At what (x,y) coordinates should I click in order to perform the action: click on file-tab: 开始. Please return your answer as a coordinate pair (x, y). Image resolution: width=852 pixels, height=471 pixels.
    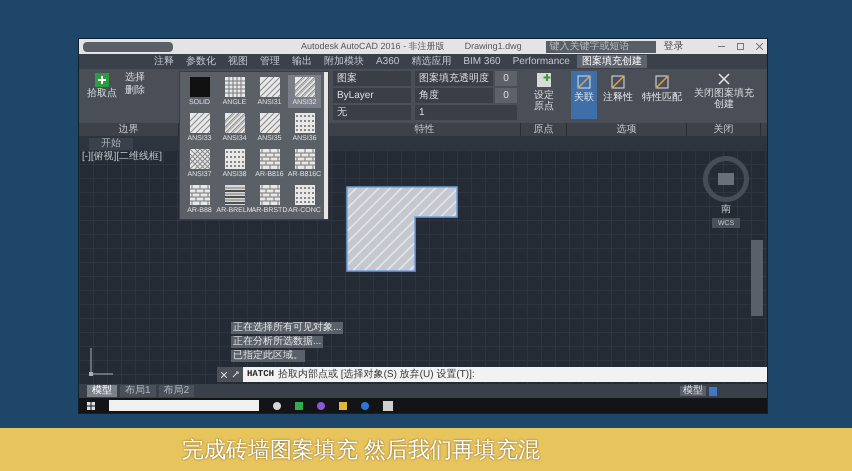
    Looking at the image, I should click on (111, 144).